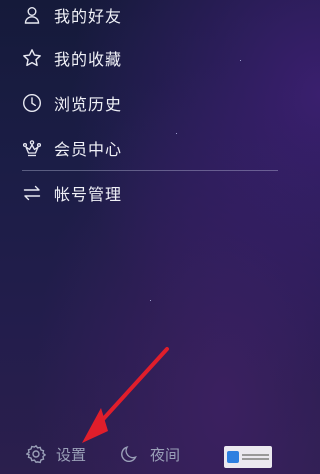  What do you see at coordinates (233, 457) in the screenshot?
I see `watermark-logo-icon` at bounding box center [233, 457].